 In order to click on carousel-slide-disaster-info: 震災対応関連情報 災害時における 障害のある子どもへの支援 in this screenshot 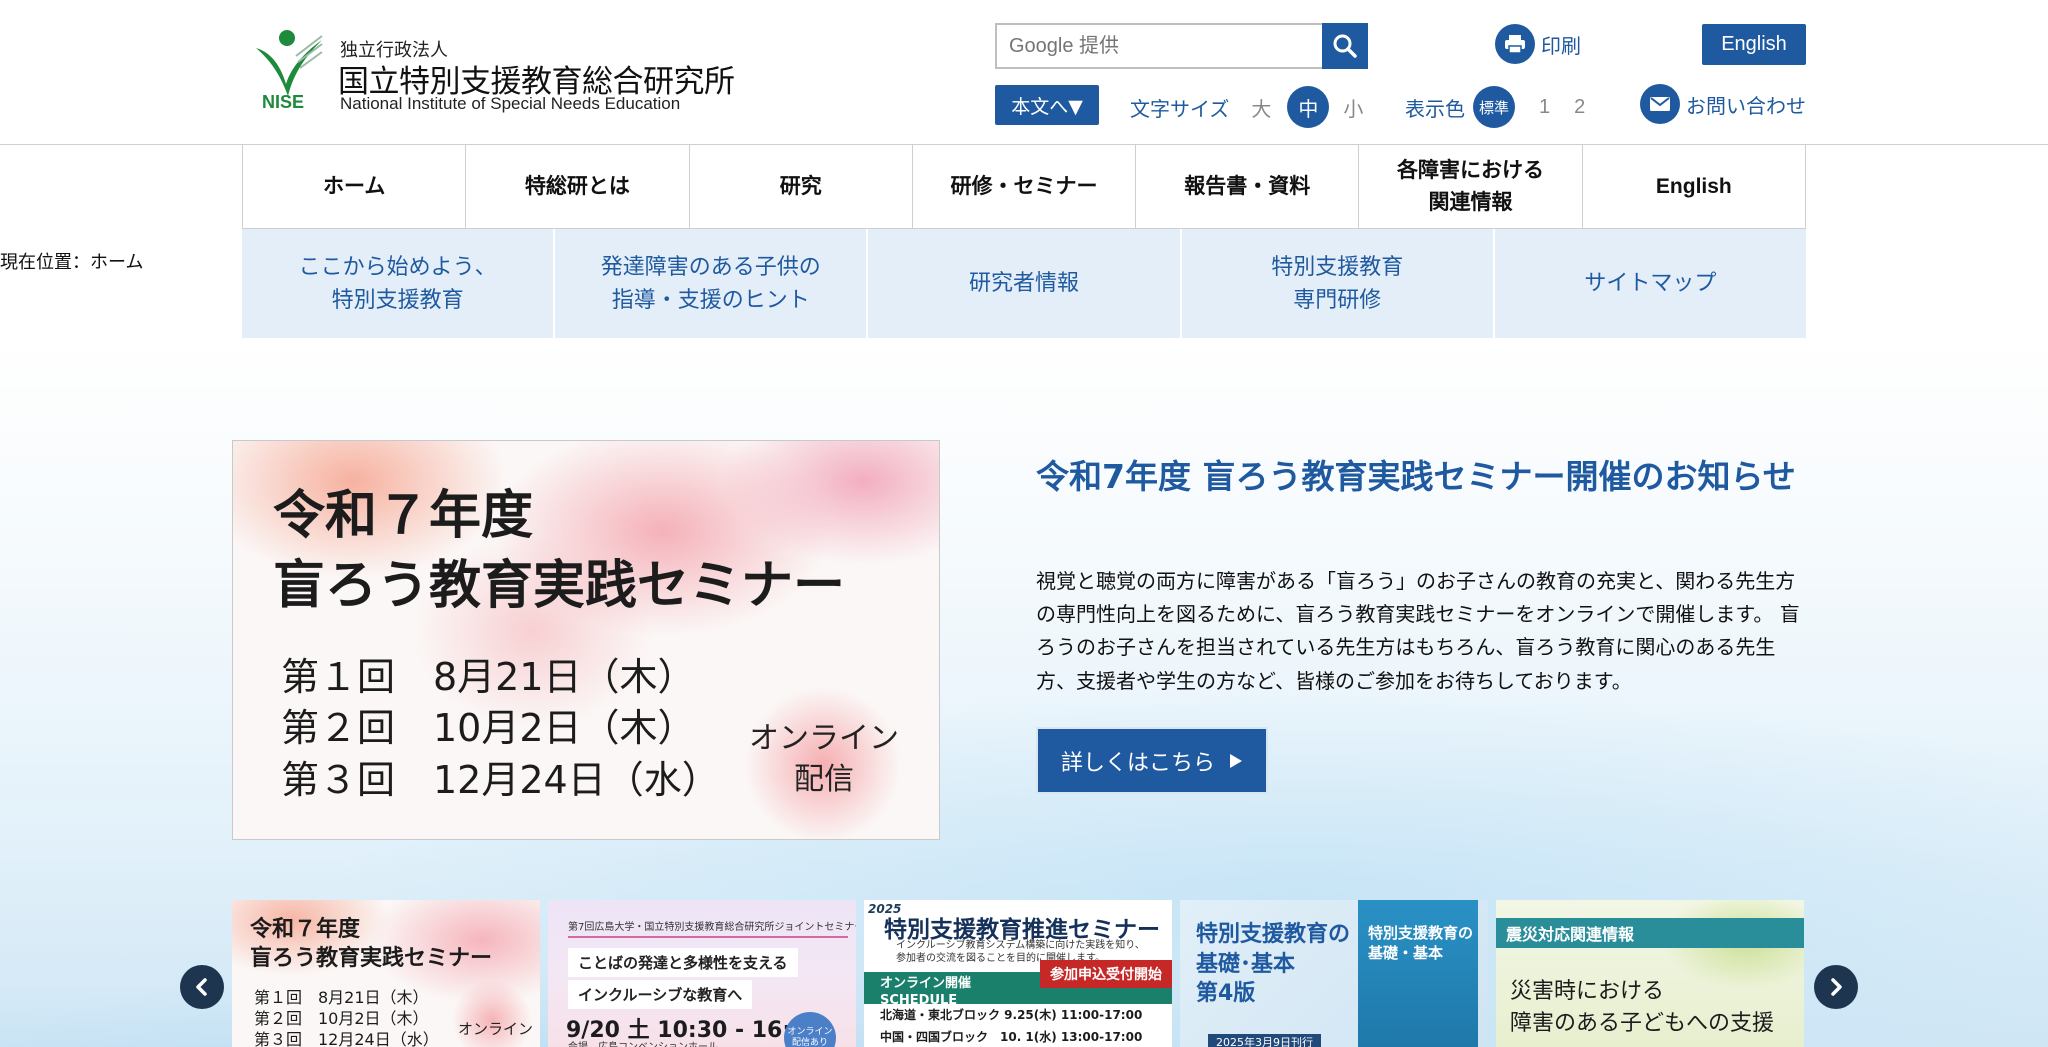, I will do `click(1650, 973)`.